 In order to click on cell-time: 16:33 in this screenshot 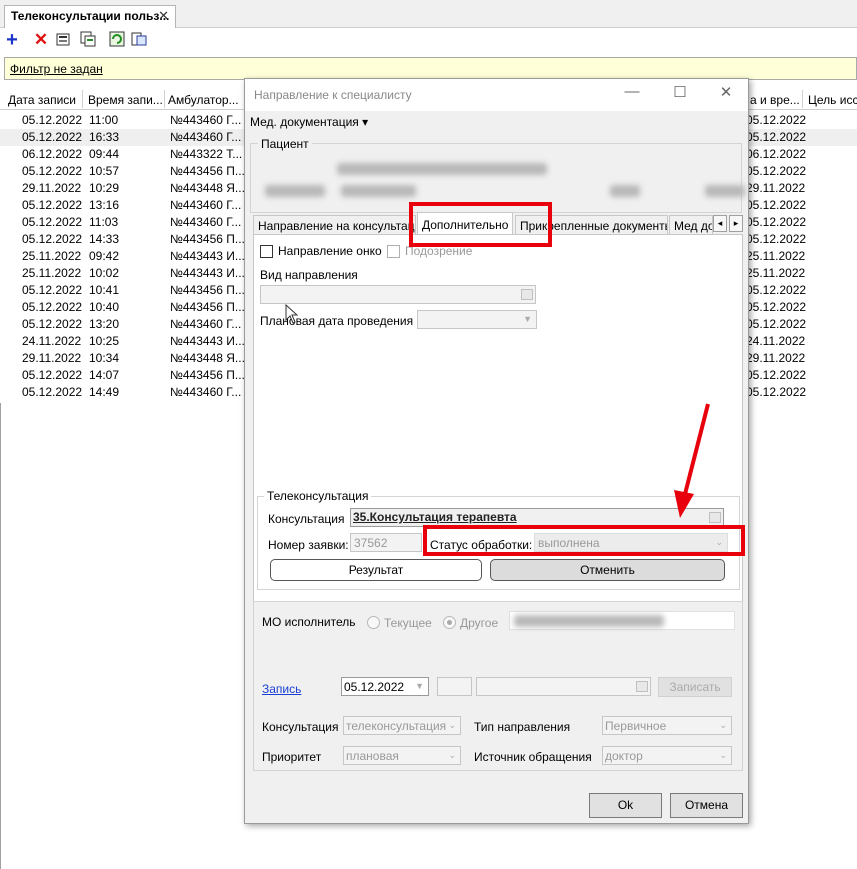, I will do `click(104, 137)`.